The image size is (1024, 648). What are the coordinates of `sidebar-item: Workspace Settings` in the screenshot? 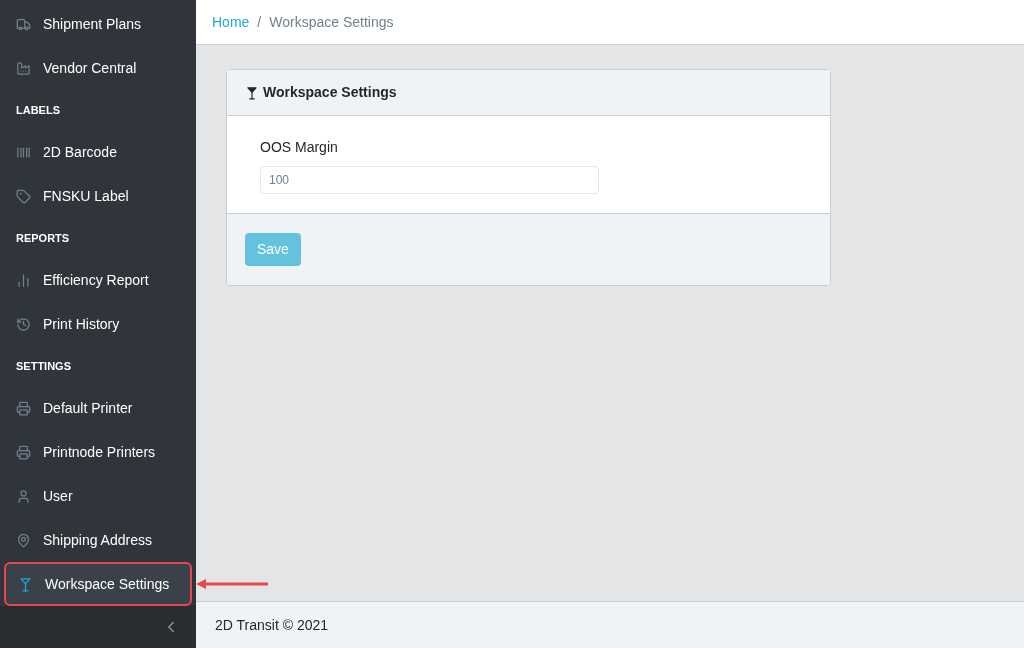 It's located at (98, 584).